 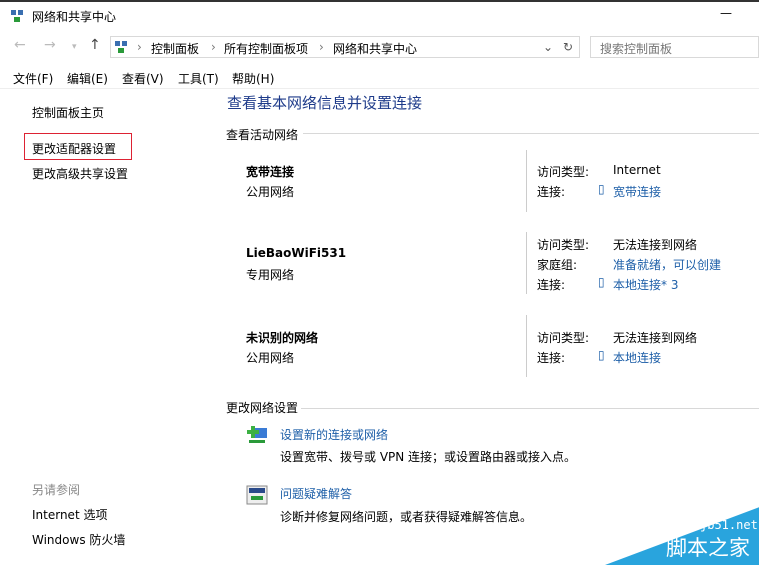 I want to click on network-name: 未识别的网络, so click(x=282, y=338).